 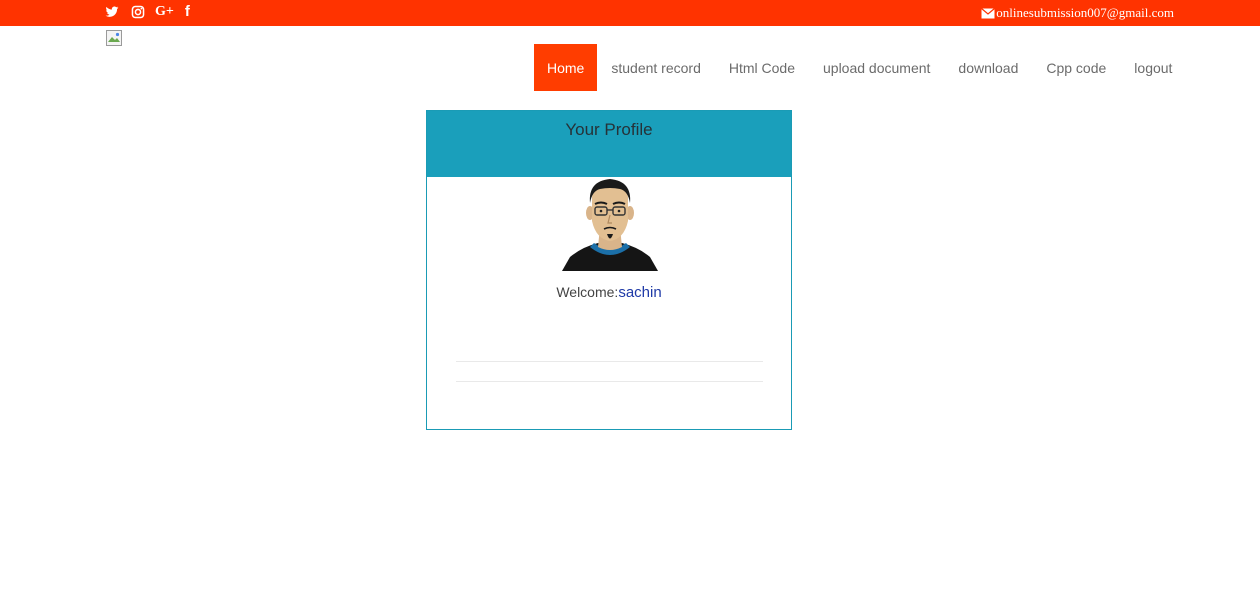 I want to click on profile-title: Your Profile, so click(x=609, y=129).